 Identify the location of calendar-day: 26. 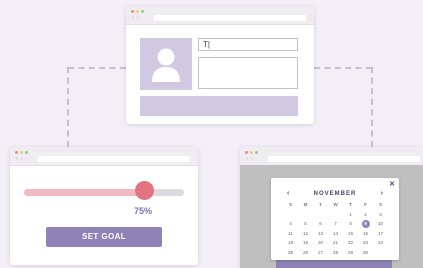
(305, 253).